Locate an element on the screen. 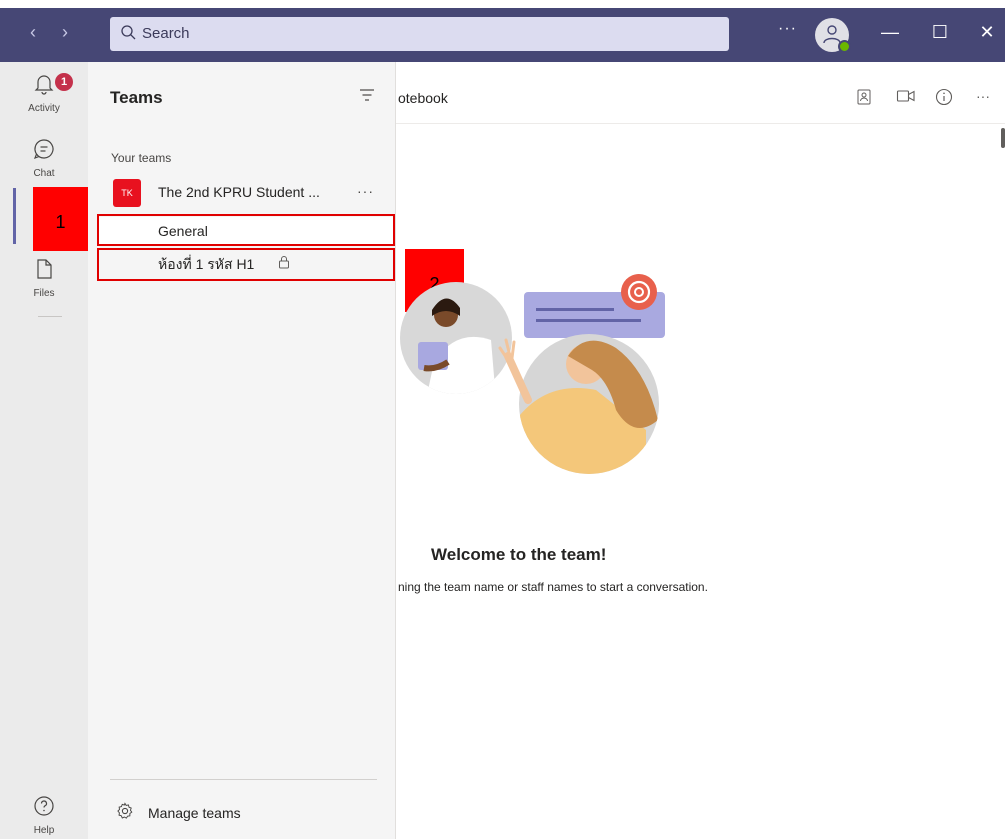 This screenshot has height=839, width=1005. bell-icon is located at coordinates (44, 85).